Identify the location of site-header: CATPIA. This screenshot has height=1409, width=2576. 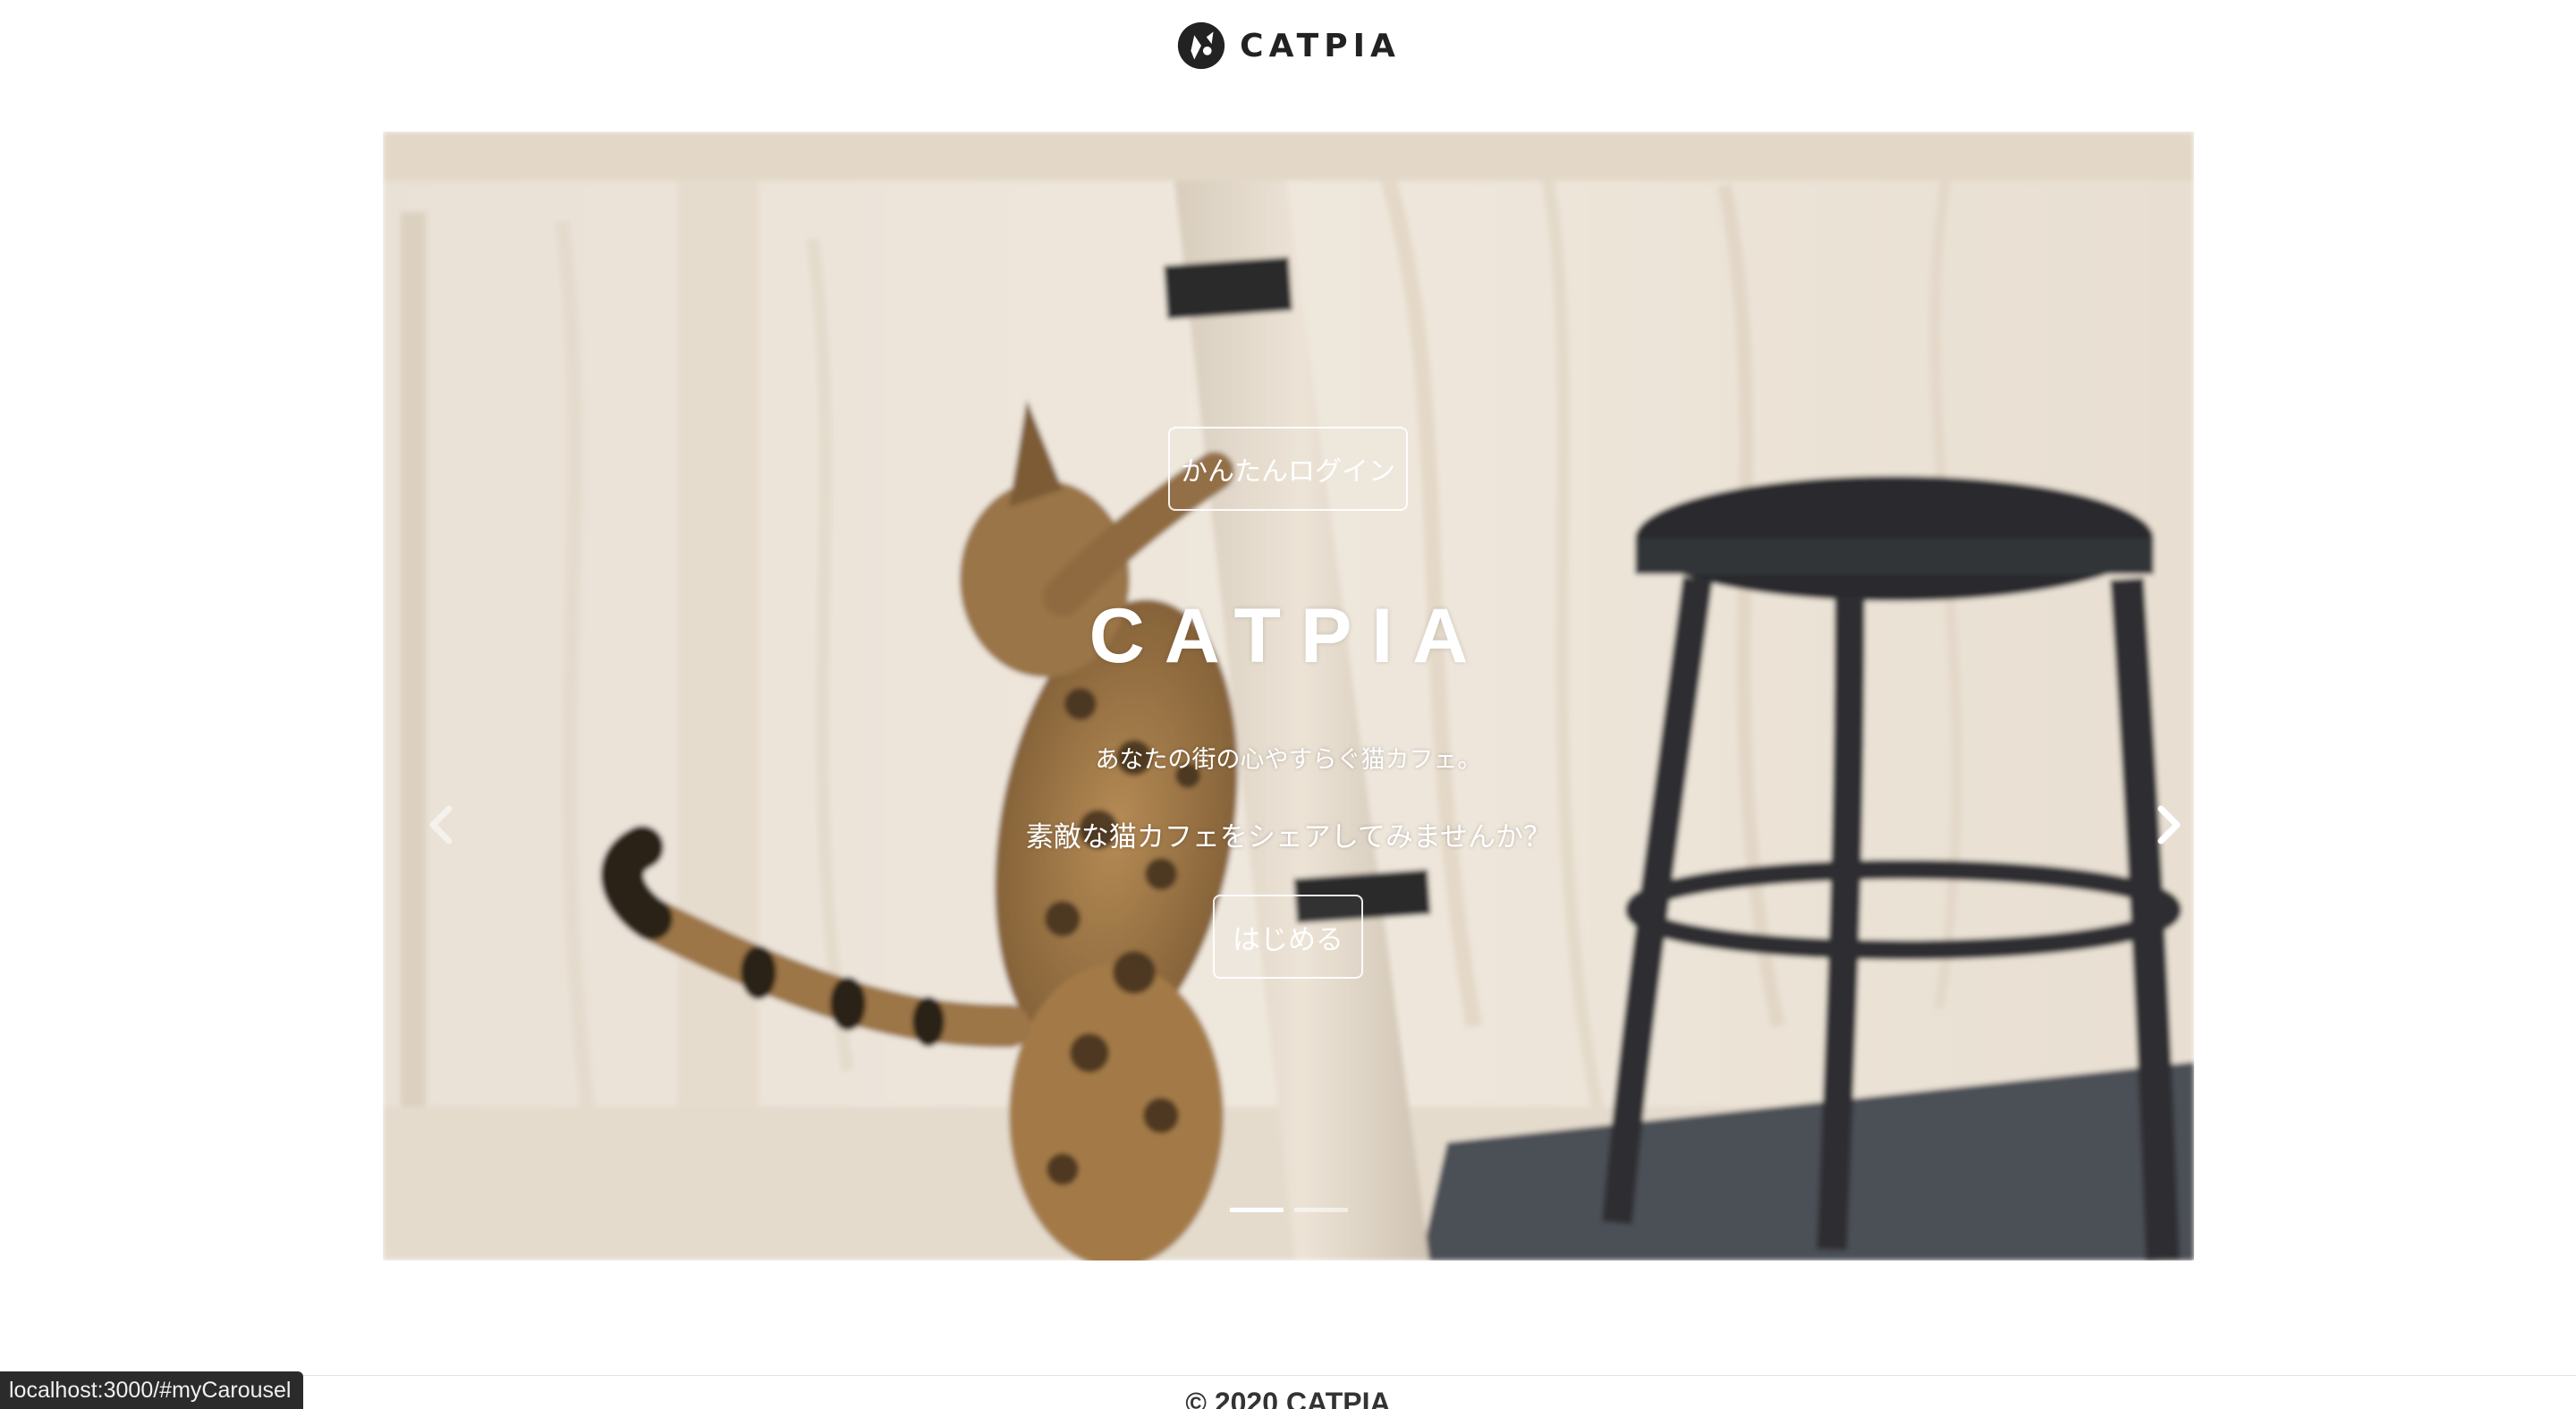
(1288, 66).